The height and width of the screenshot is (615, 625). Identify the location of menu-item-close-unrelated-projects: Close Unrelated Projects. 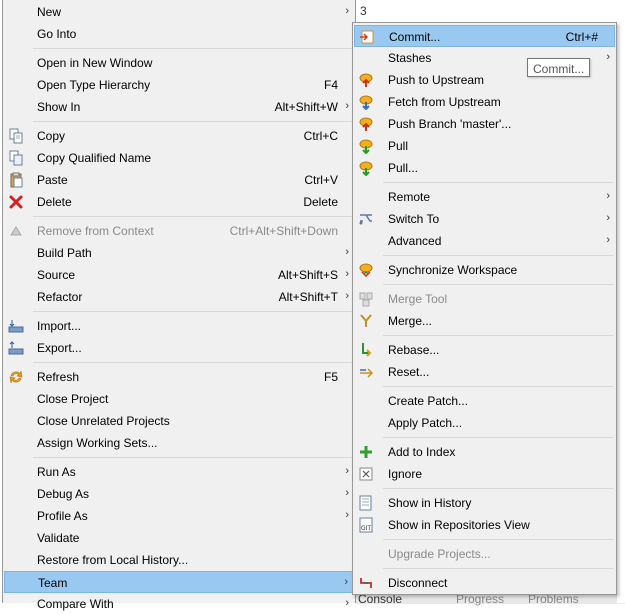
(179, 421).